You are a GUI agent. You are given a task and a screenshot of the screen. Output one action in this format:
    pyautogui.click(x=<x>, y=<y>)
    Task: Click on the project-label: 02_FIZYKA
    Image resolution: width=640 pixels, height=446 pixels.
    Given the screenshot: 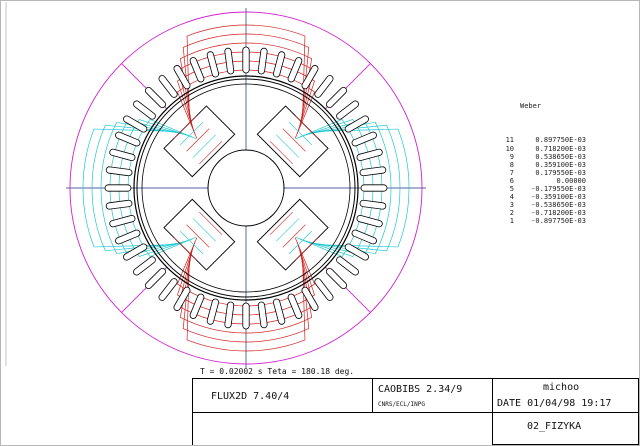 What is the action you would take?
    pyautogui.click(x=554, y=426)
    